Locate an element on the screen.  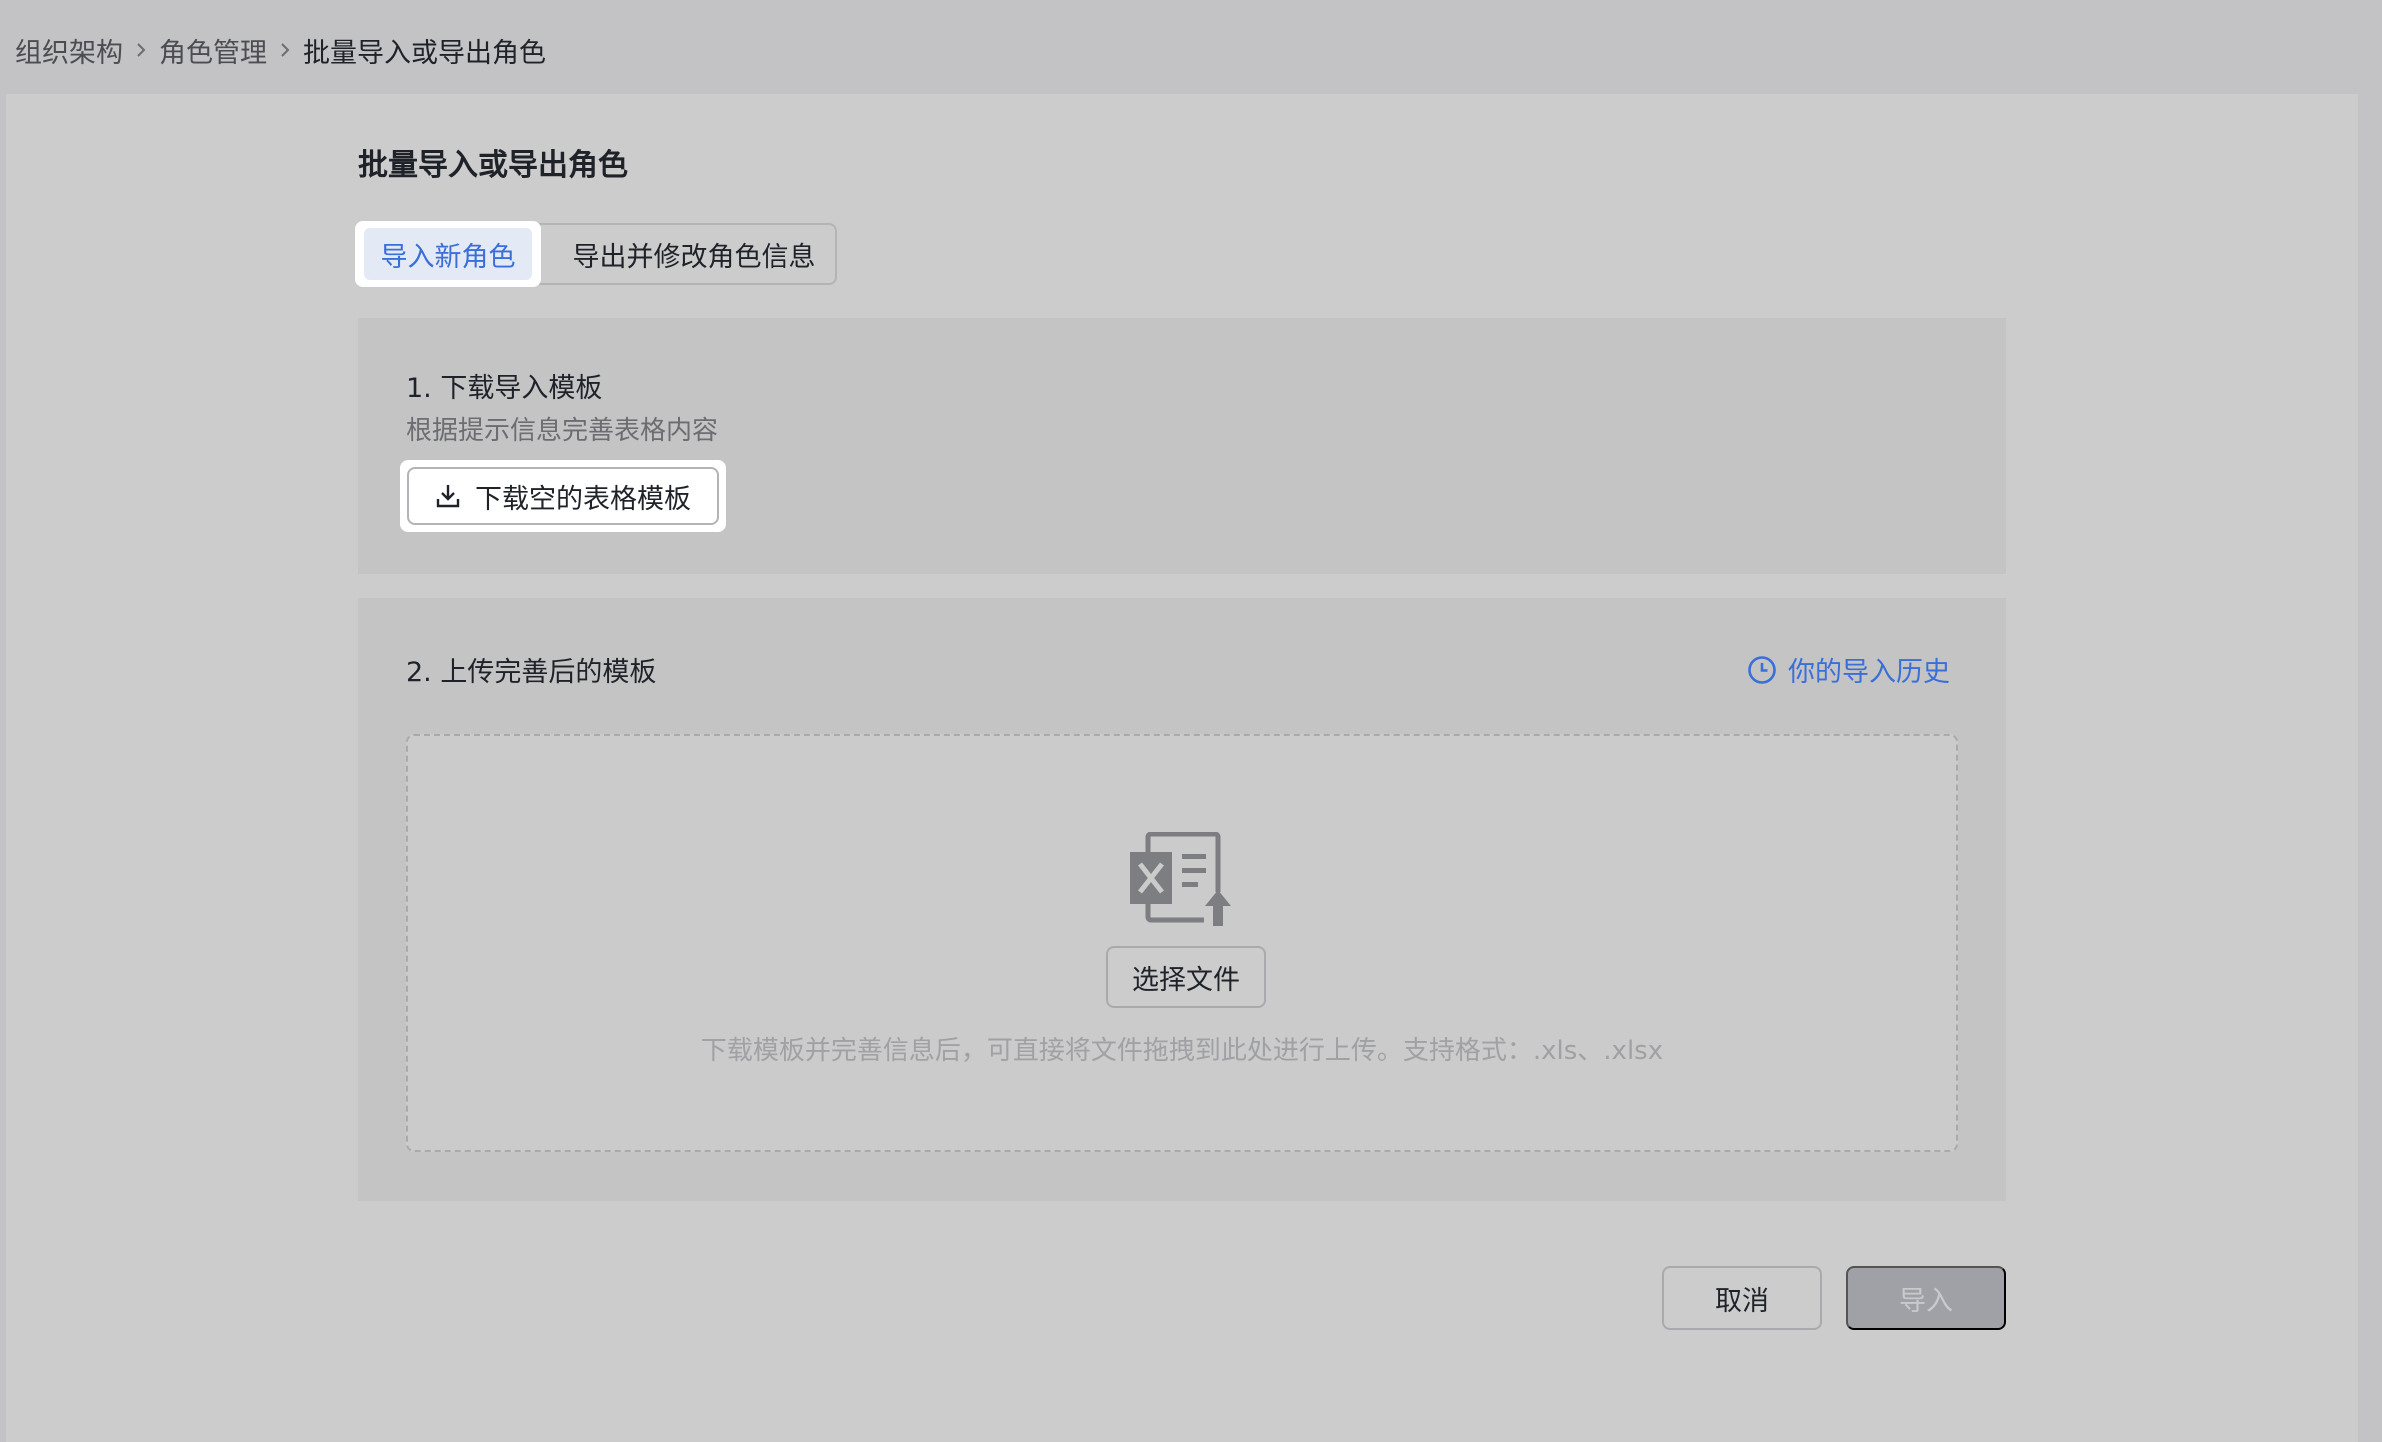
download-button-highlight: 下载空的表格模板 is located at coordinates (563, 496).